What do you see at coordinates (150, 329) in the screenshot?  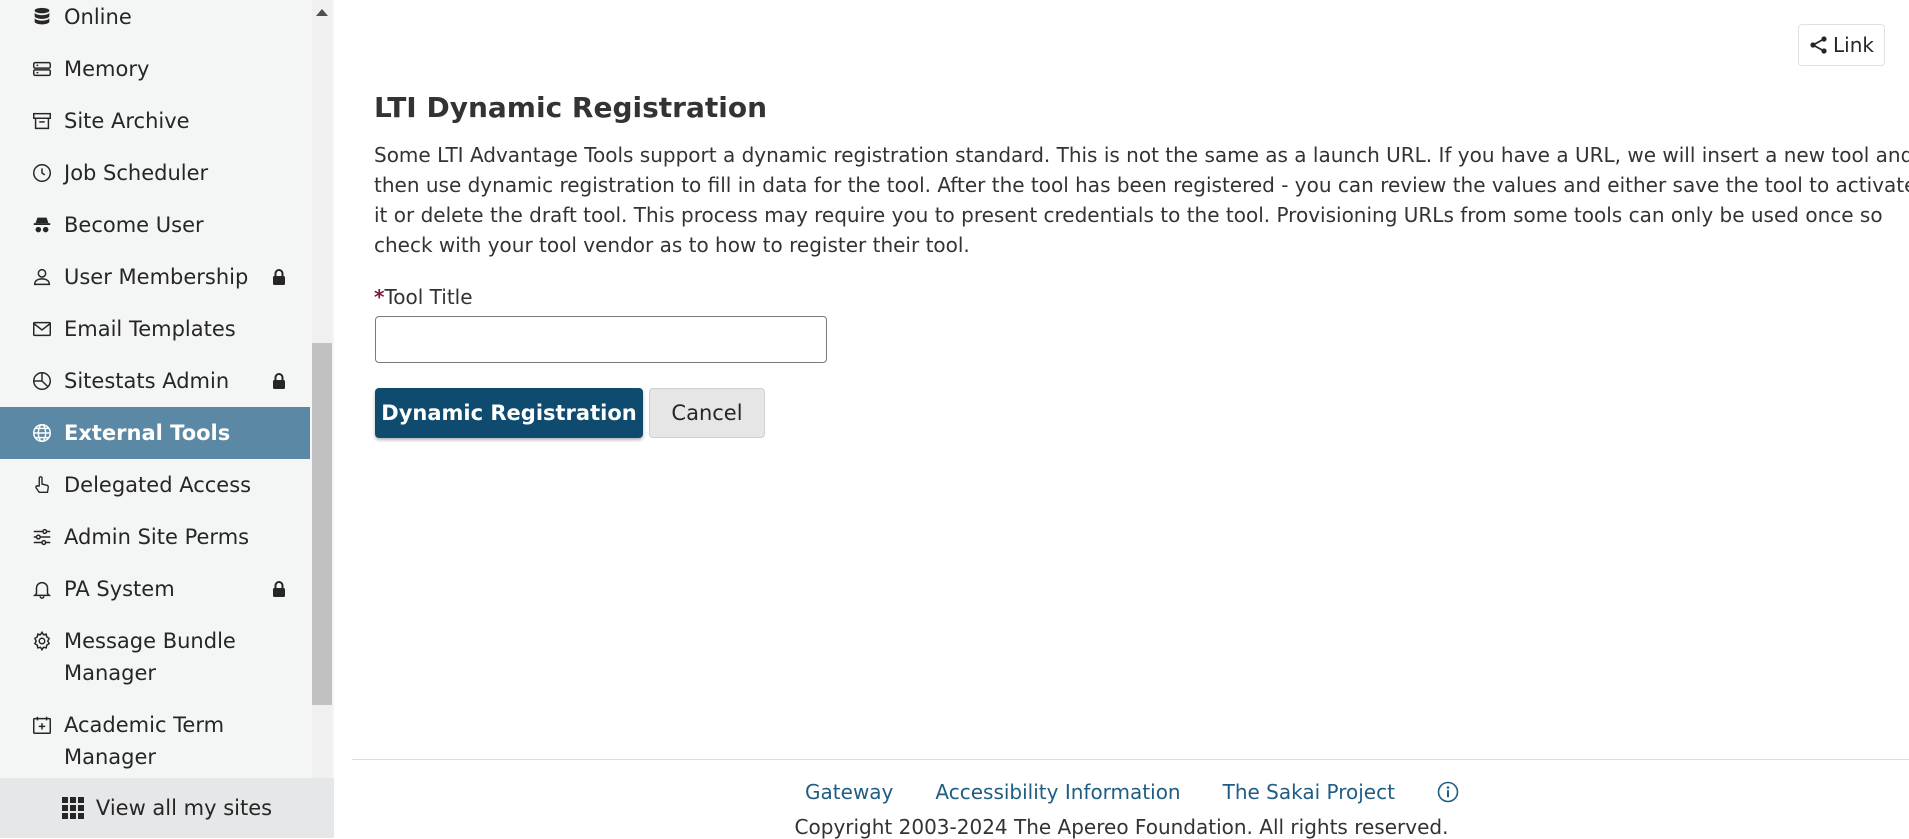 I see `sidebar-item-label: Email Templates` at bounding box center [150, 329].